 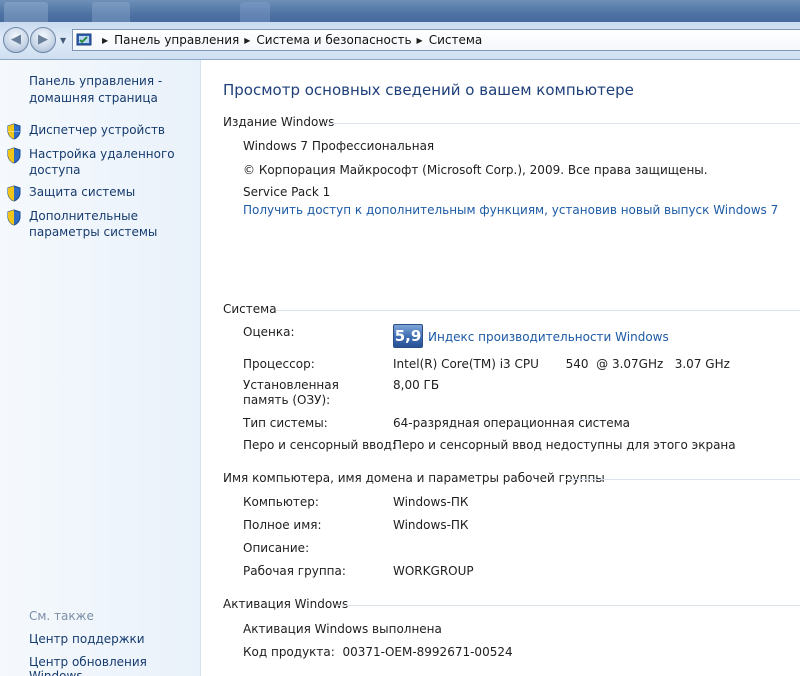 What do you see at coordinates (319, 445) in the screenshot?
I see `pen-touch-label: Перо и сенсорный ввод:` at bounding box center [319, 445].